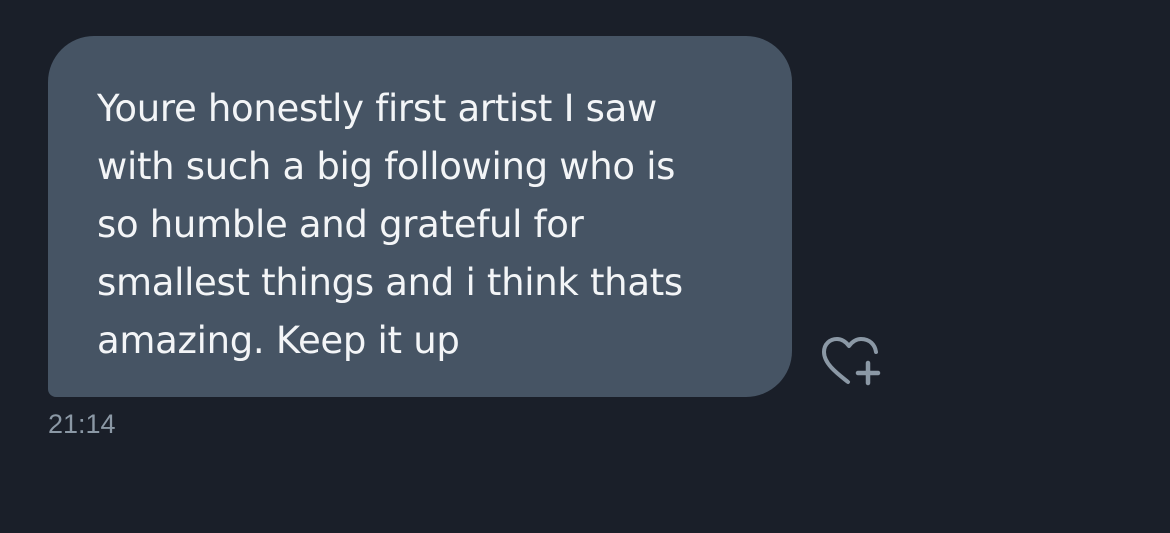 This screenshot has width=1170, height=533. I want to click on heart-plus-icon, so click(851, 362).